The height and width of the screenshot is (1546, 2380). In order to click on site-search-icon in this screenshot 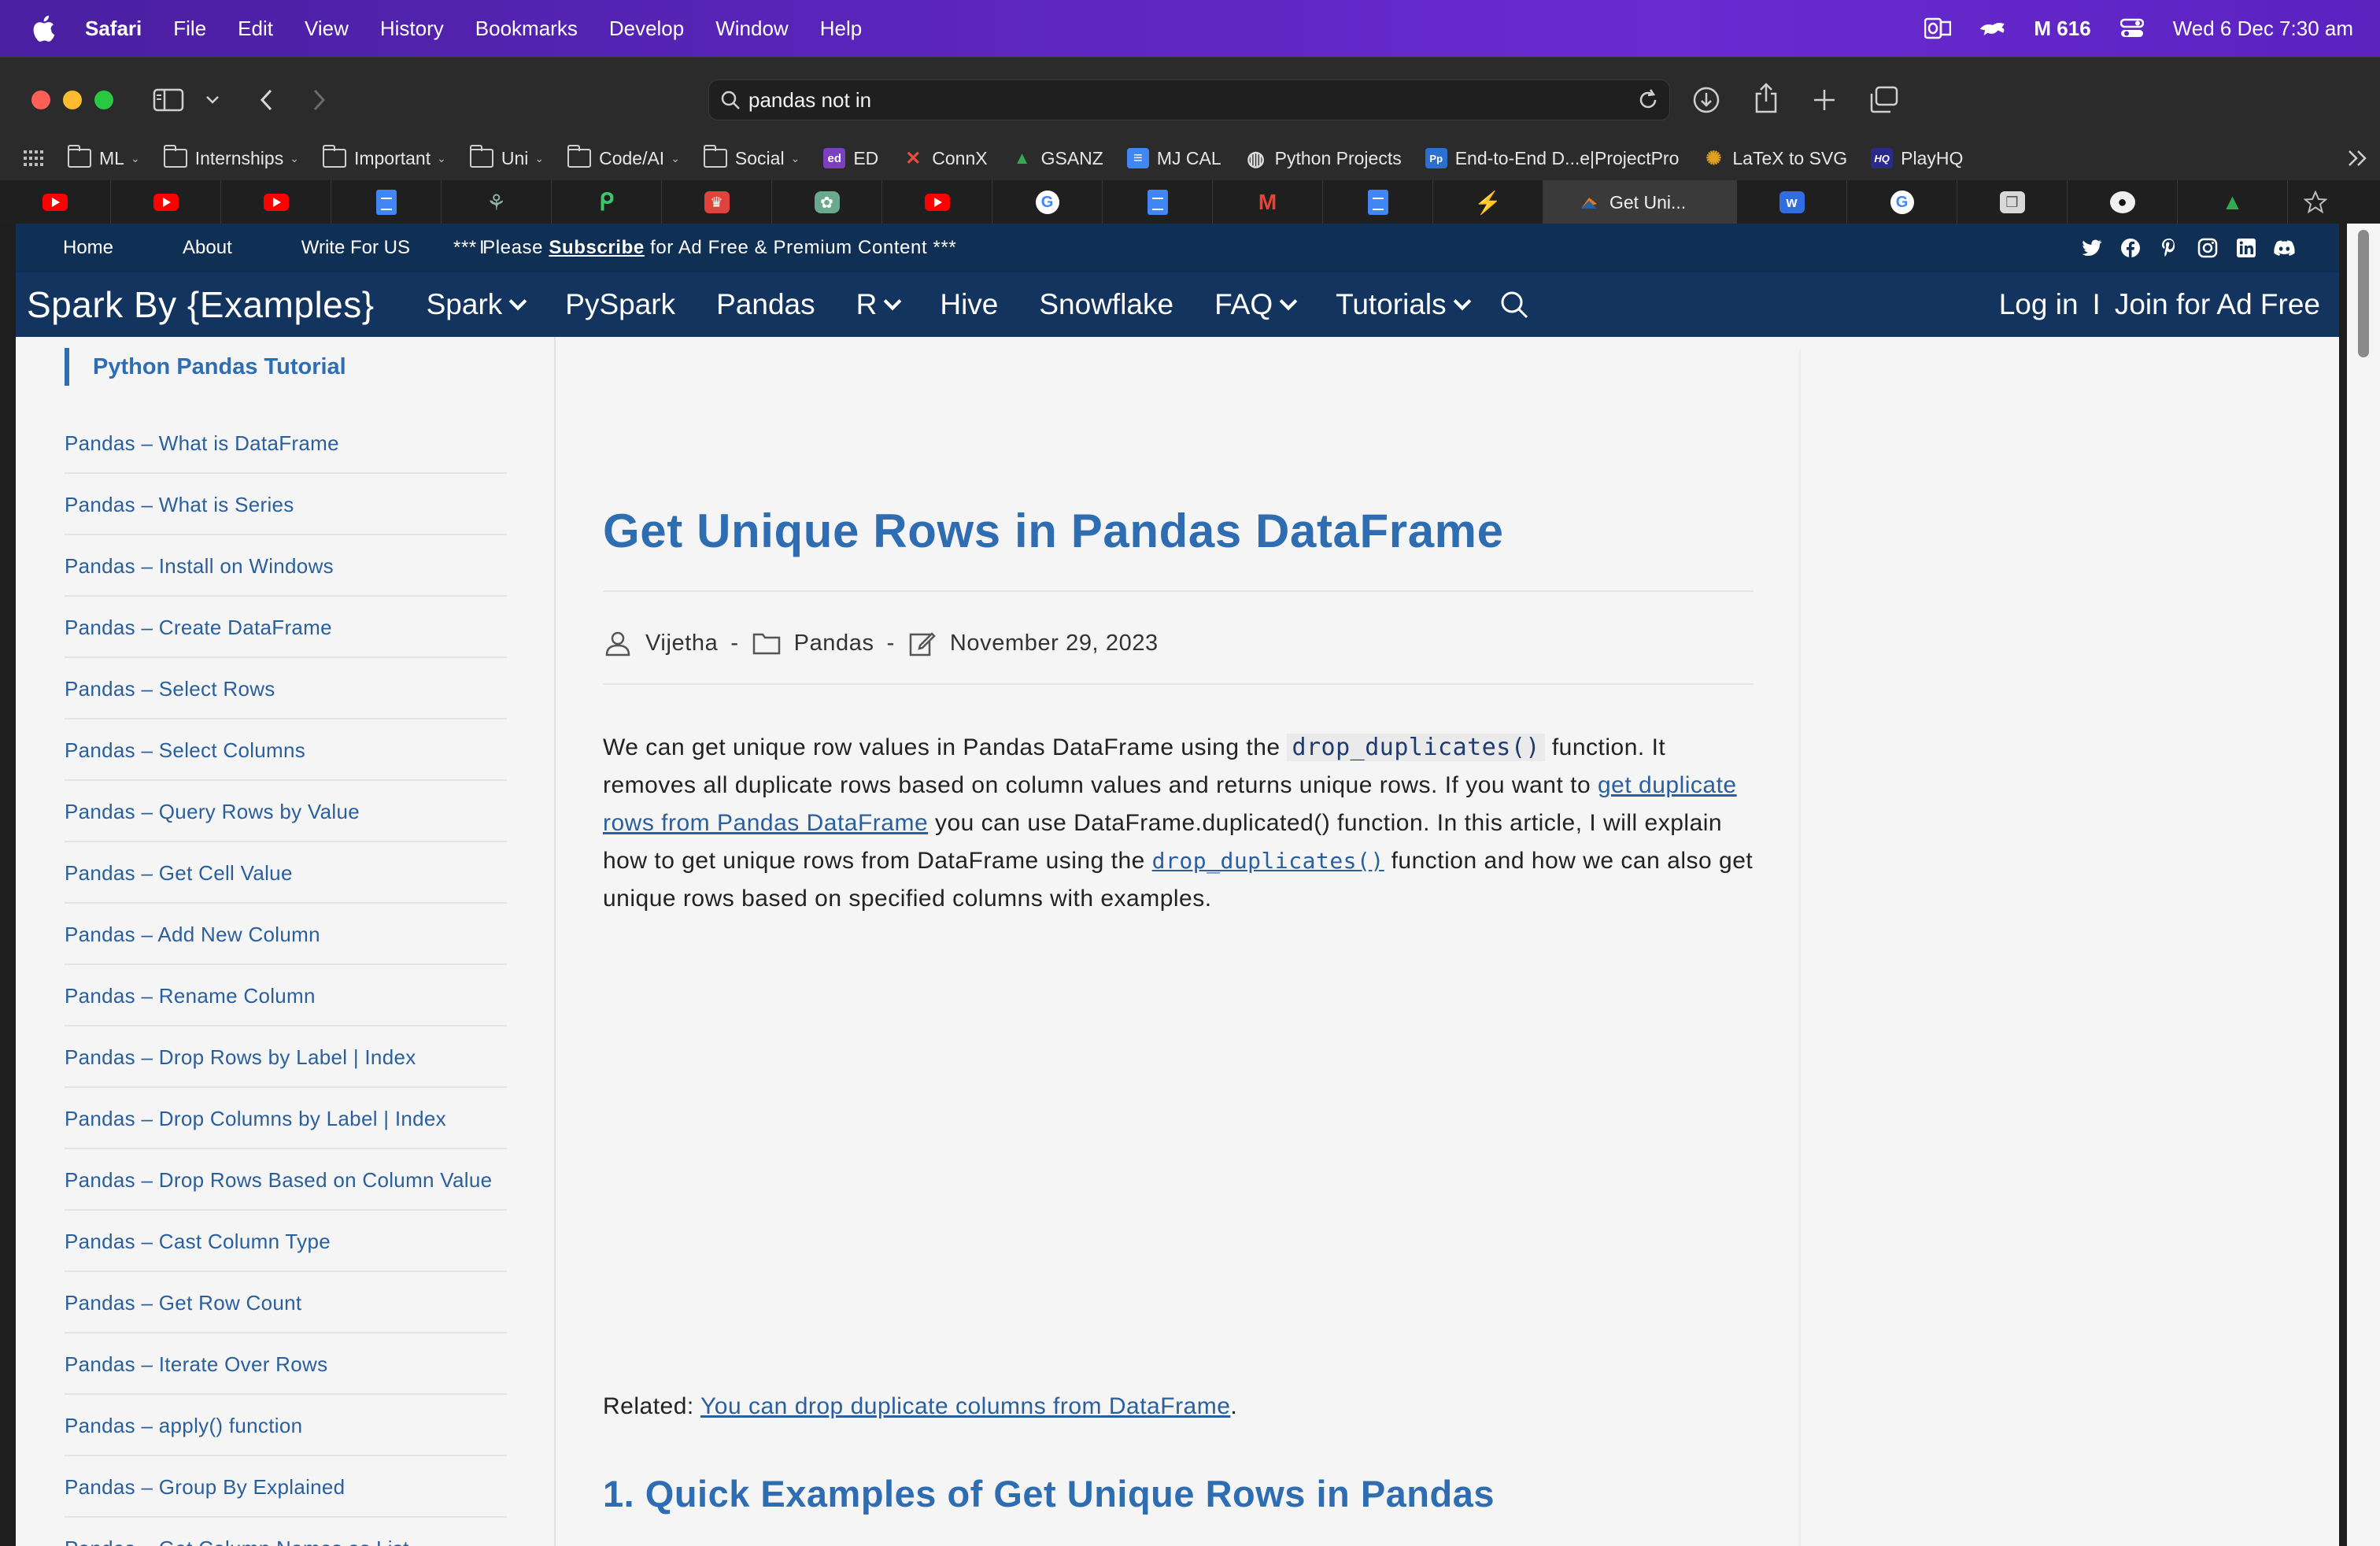, I will do `click(1514, 304)`.